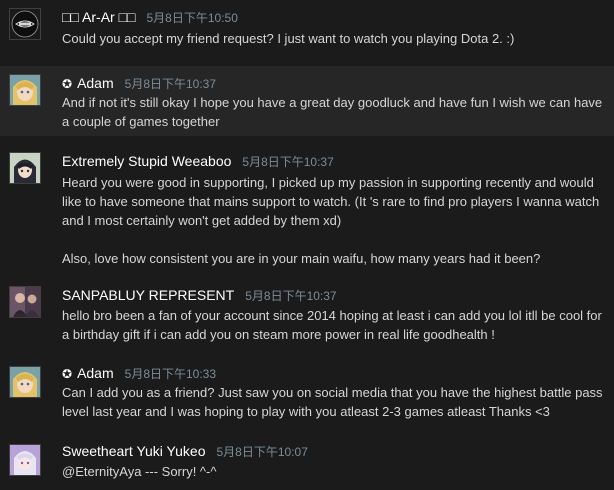  I want to click on comment-header: □□ Ar-Ar □□ 5月8日下午10:50, so click(150, 19).